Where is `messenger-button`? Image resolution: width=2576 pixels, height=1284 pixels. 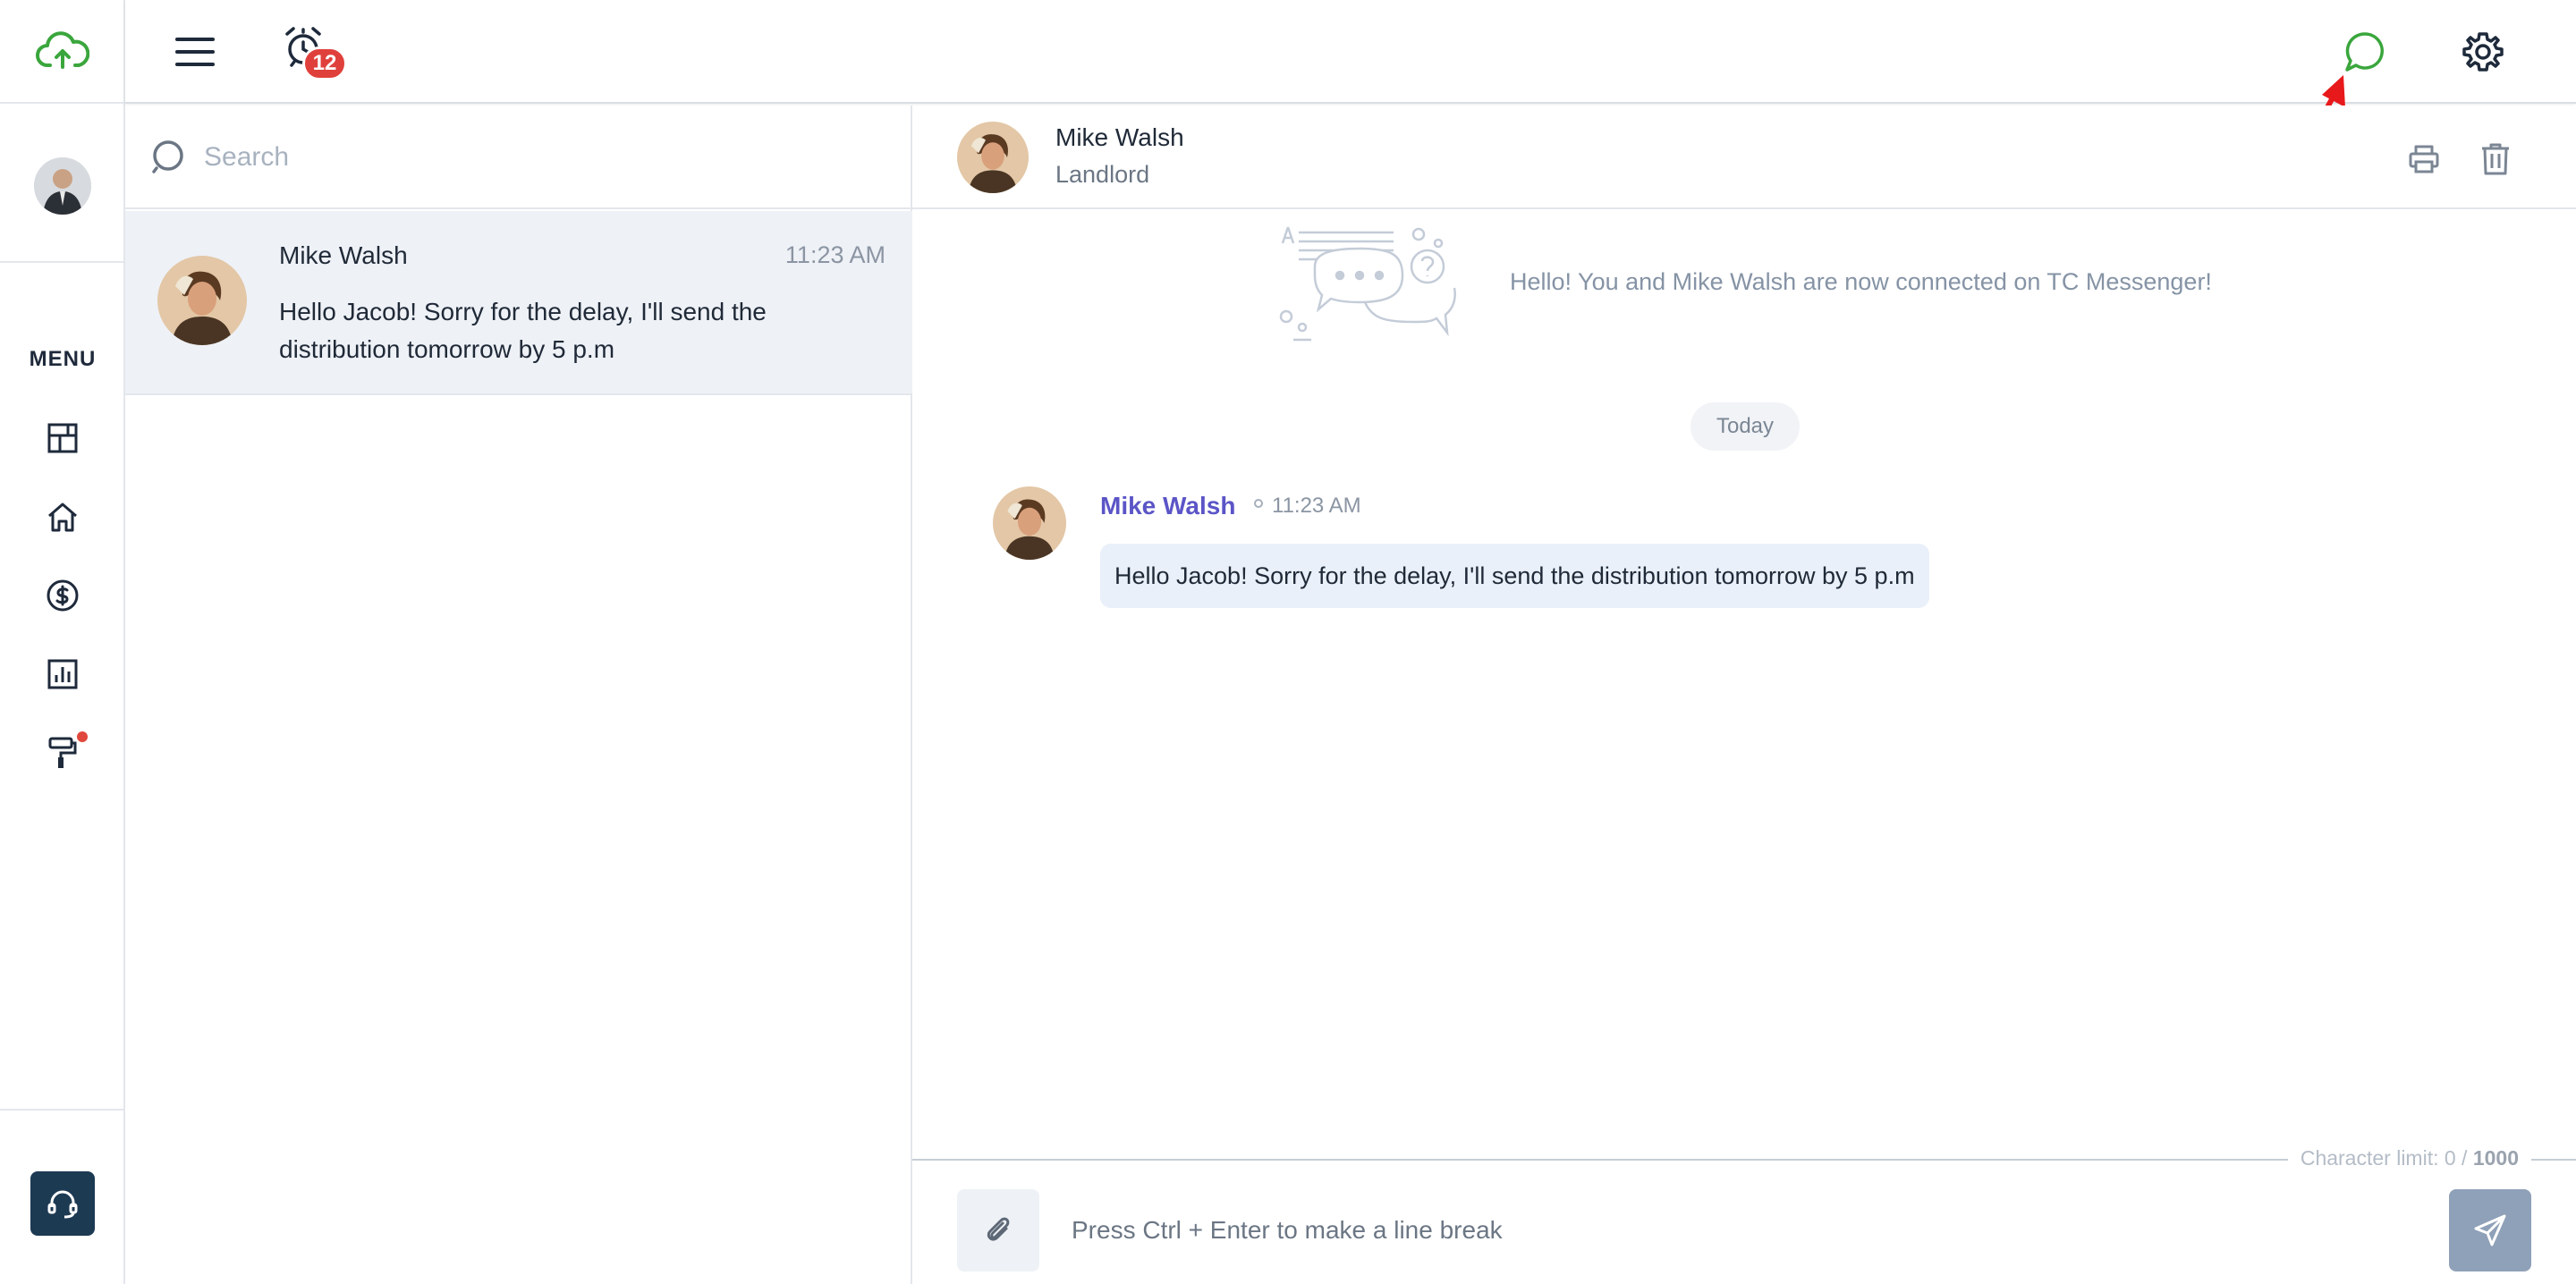 messenger-button is located at coordinates (2365, 52).